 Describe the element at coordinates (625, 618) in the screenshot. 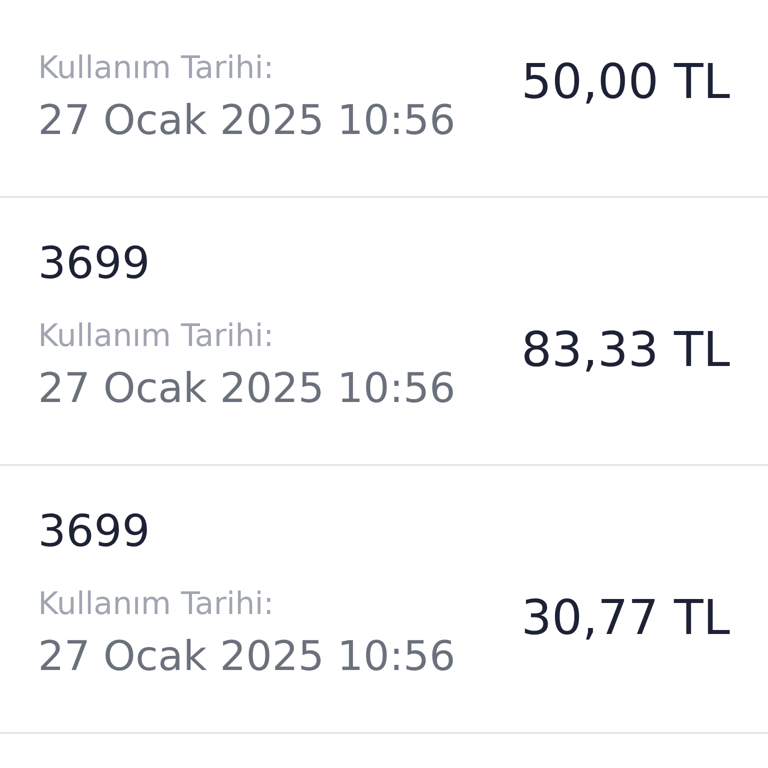

I see `amount: 30,77 TL` at that location.